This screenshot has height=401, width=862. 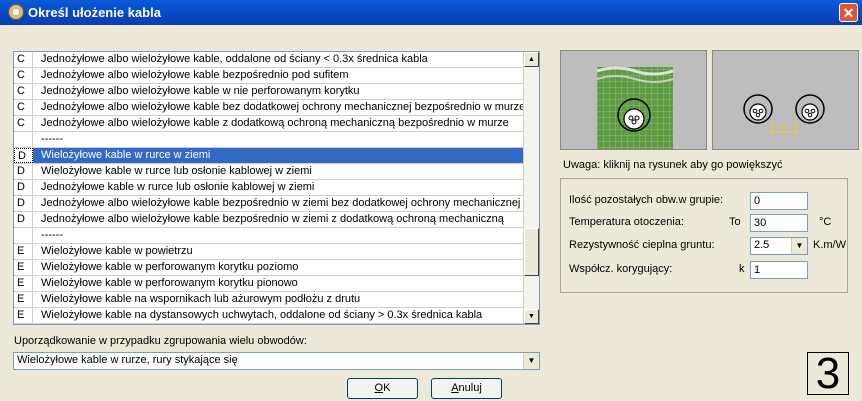 I want to click on resistivity-select: 2.5 ▼, so click(x=779, y=246).